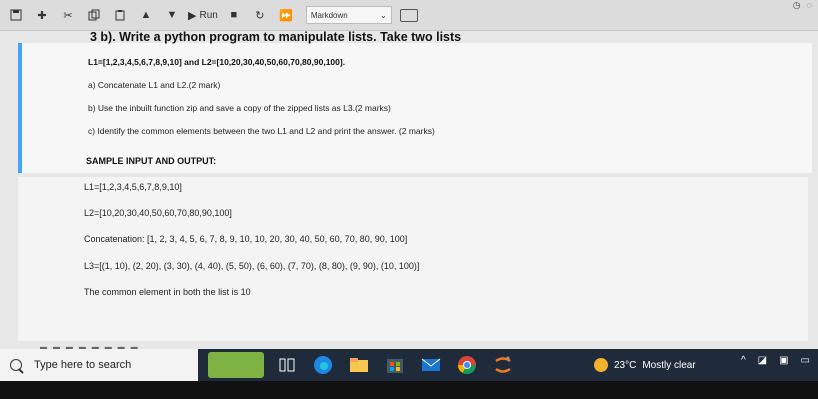 This screenshot has height=399, width=818. I want to click on move-down-icon: ▼, so click(172, 15).